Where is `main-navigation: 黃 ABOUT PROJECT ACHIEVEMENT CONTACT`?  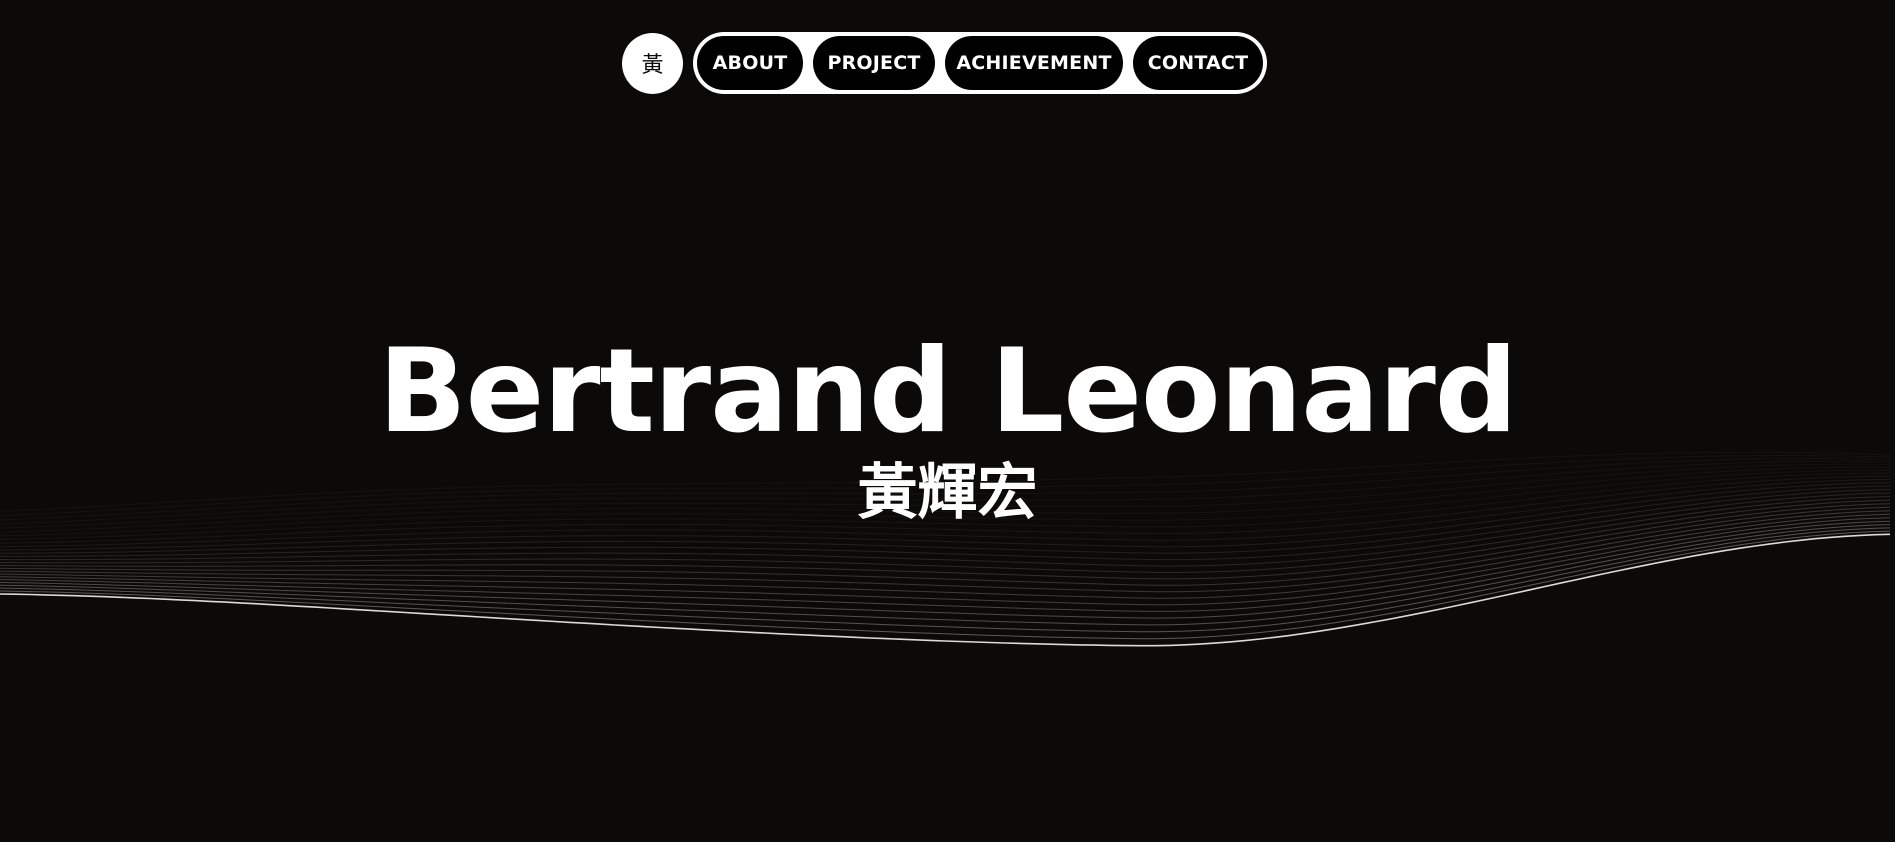
main-navigation: 黃 ABOUT PROJECT ACHIEVEMENT CONTACT is located at coordinates (944, 63).